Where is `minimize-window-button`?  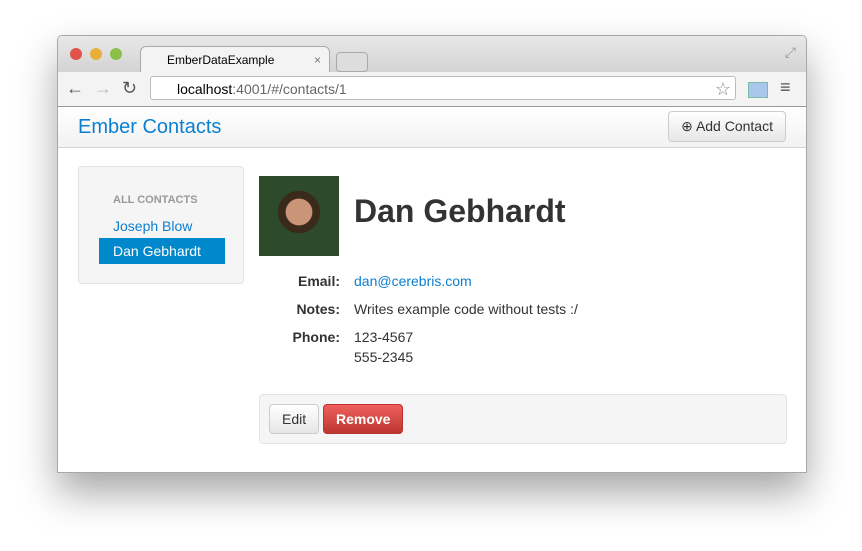
minimize-window-button is located at coordinates (96, 54).